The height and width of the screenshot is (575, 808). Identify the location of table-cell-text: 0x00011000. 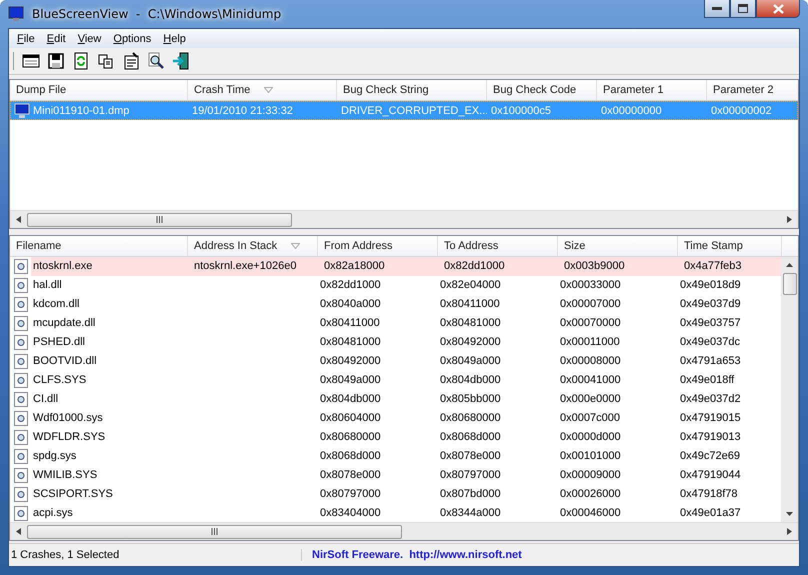
(590, 342).